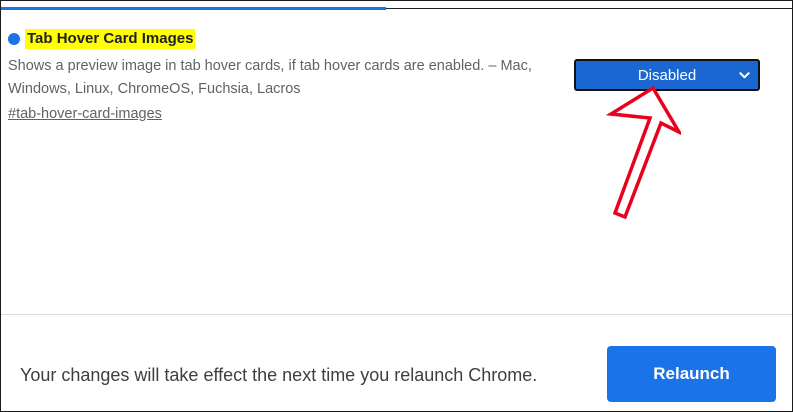  What do you see at coordinates (85, 114) in the screenshot?
I see `flag-permalink: #tab-hover-card-images` at bounding box center [85, 114].